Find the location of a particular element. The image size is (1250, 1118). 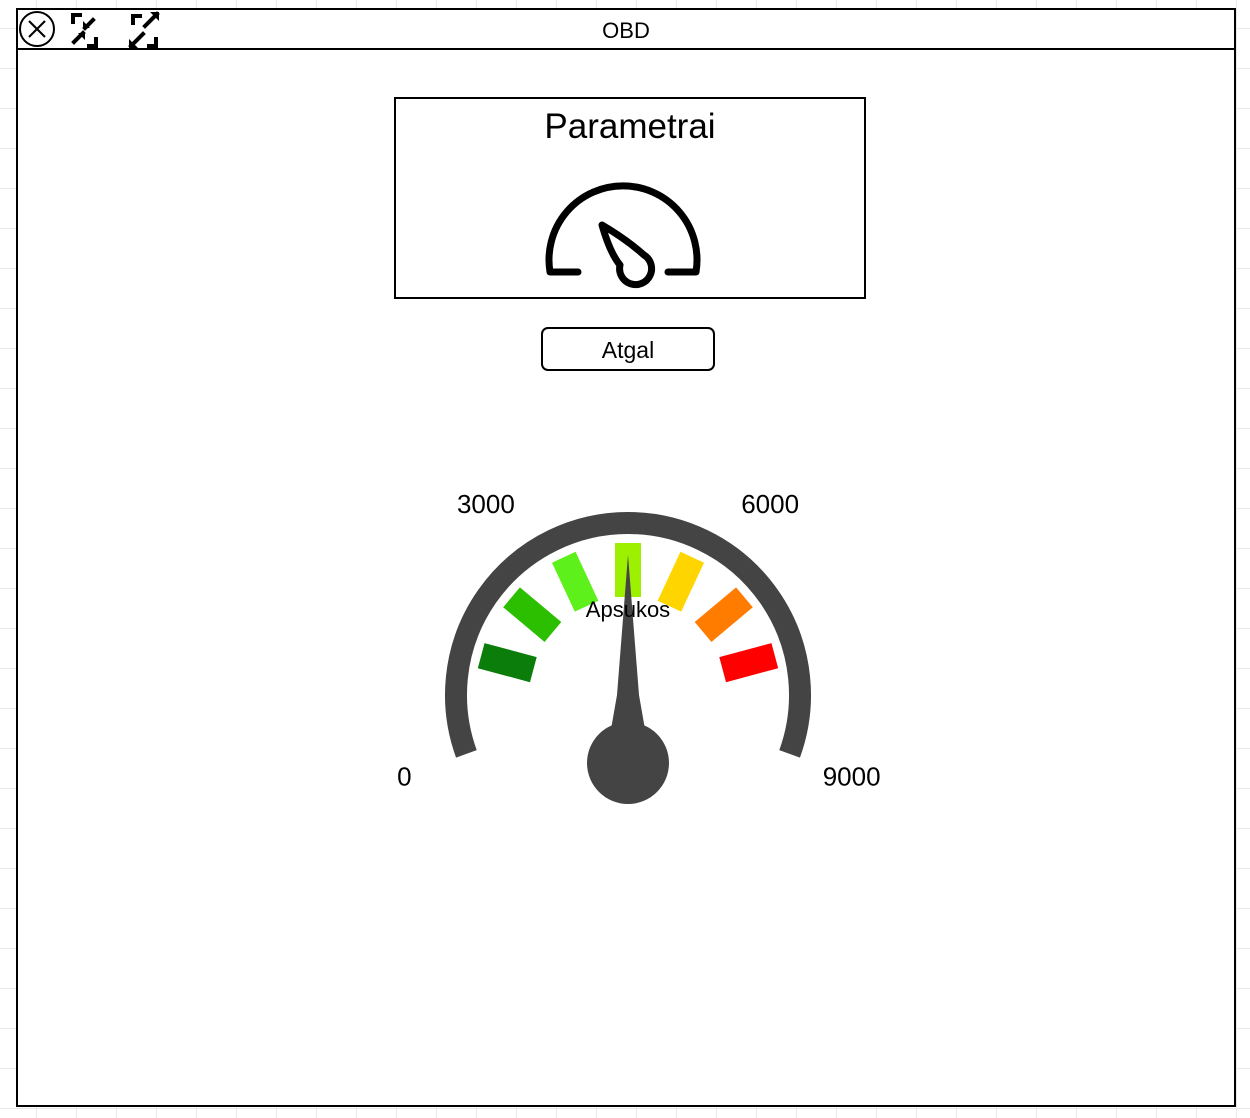

gauge-tick-label: 6000 is located at coordinates (770, 504).